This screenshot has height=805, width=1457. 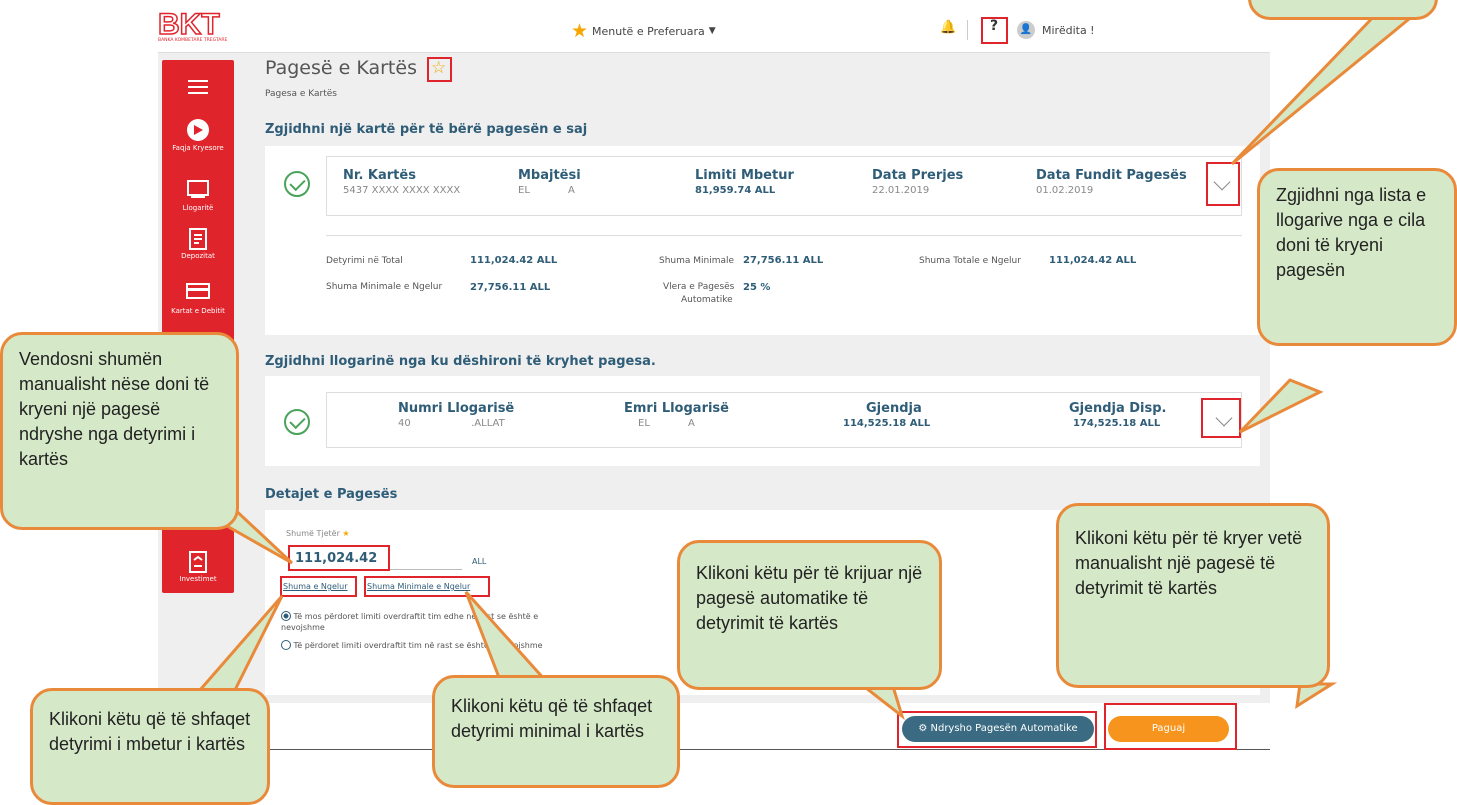 I want to click on callout-top-right, so click(x=1343, y=10).